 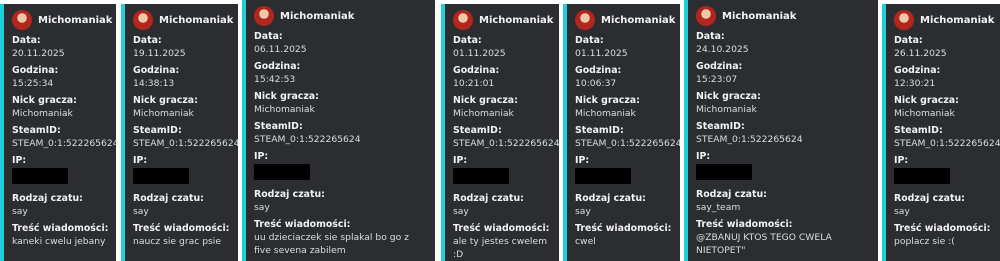 What do you see at coordinates (38, 53) in the screenshot?
I see `date-value: 20.11.2025` at bounding box center [38, 53].